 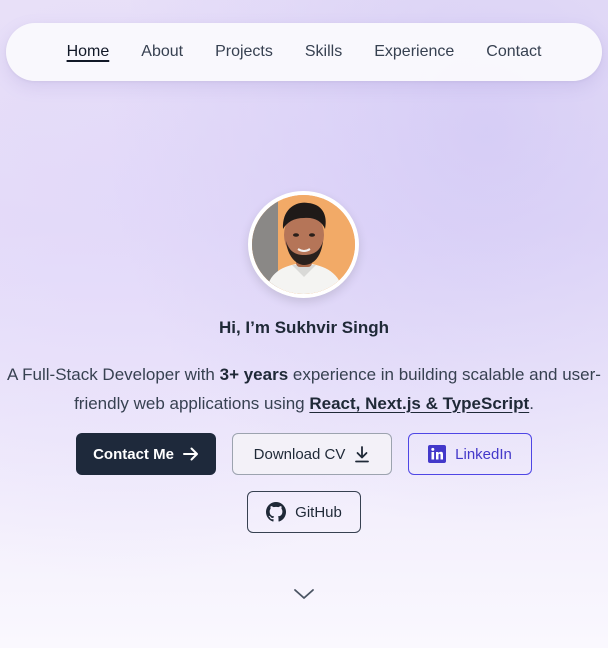 I want to click on github-label: GitHub, so click(x=318, y=512).